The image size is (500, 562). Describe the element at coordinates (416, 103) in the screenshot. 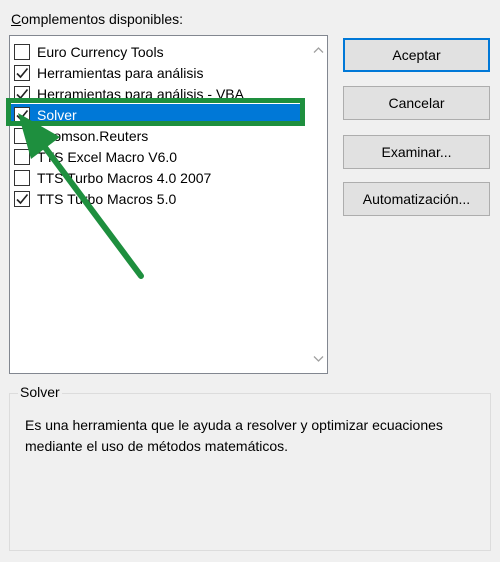

I see `cancel-button: Cancelar` at that location.